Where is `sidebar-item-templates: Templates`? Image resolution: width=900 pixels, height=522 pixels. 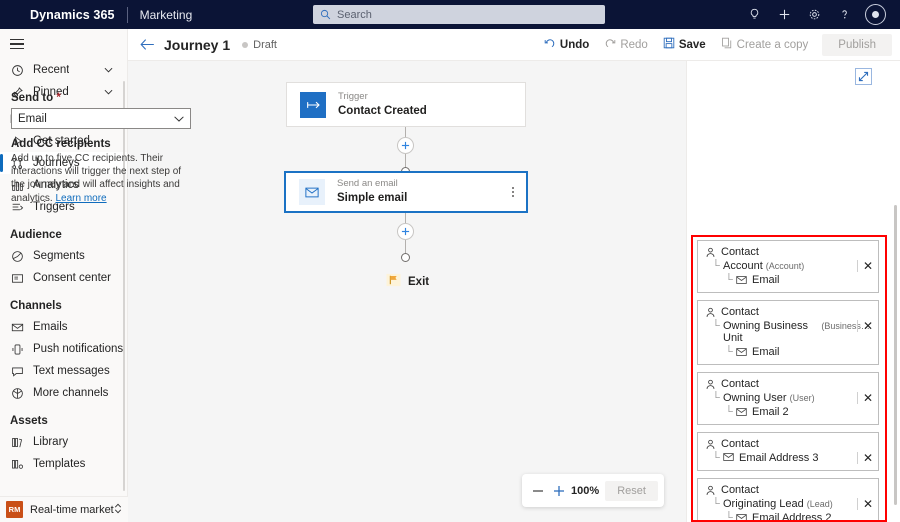
sidebar-item-templates: Templates is located at coordinates (63, 464).